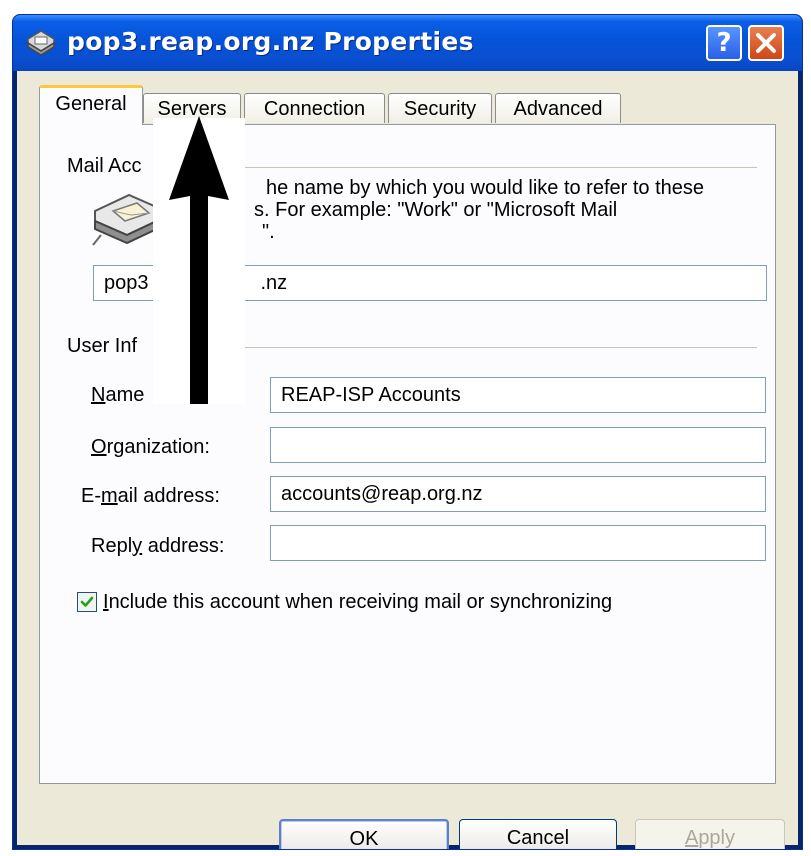 The width and height of the screenshot is (811, 856). I want to click on checkmark-icon, so click(87, 601).